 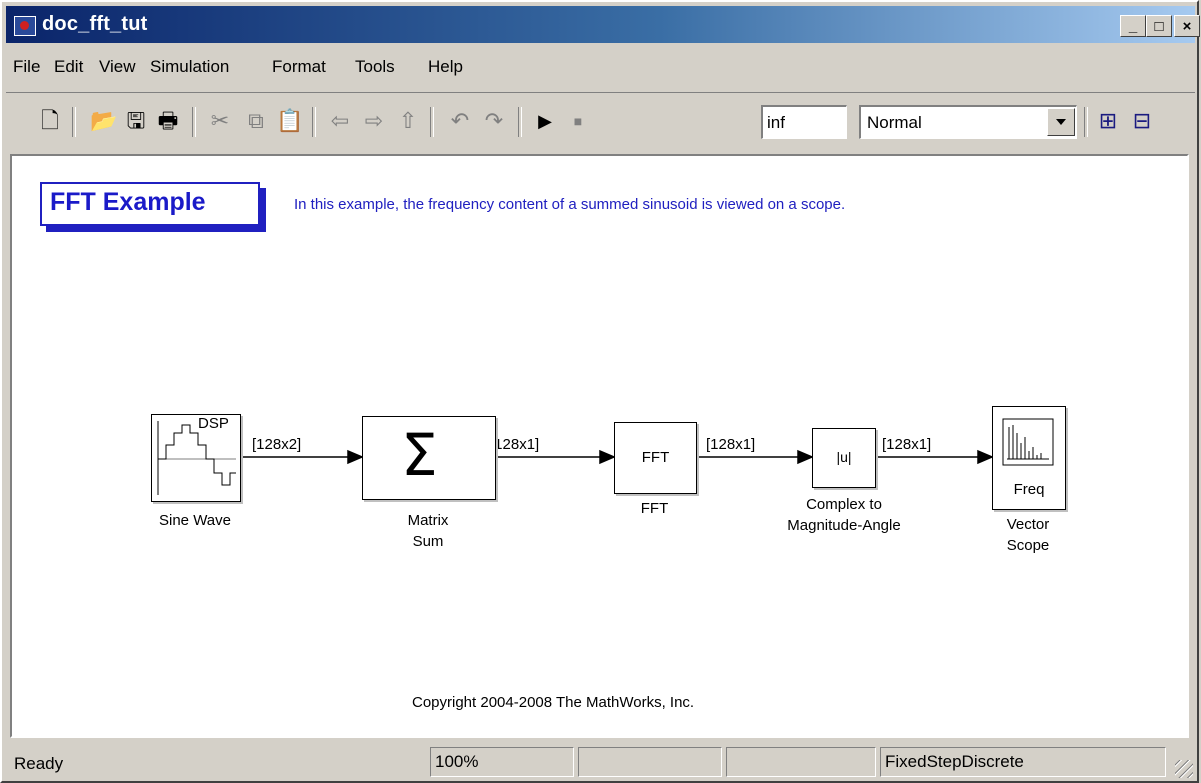 I want to click on block-label: Sine Wave, so click(x=195, y=520).